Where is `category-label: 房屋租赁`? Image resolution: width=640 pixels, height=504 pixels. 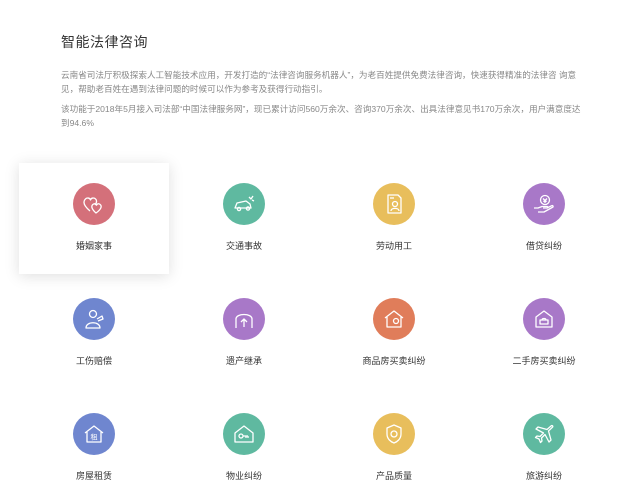
category-label: 房屋租赁 is located at coordinates (93, 476).